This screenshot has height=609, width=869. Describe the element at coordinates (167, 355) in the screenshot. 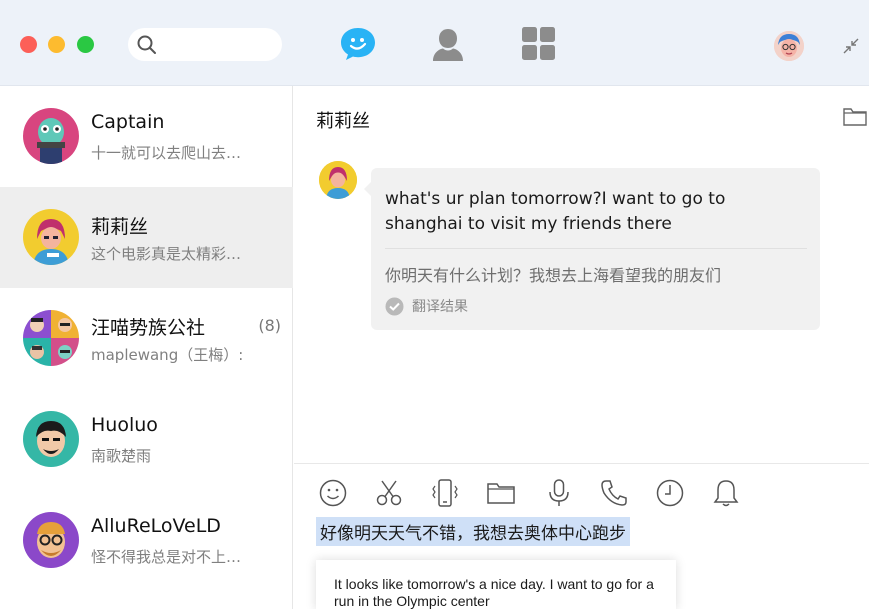

I see `conversation-preview: maplewang（王梅）:` at that location.